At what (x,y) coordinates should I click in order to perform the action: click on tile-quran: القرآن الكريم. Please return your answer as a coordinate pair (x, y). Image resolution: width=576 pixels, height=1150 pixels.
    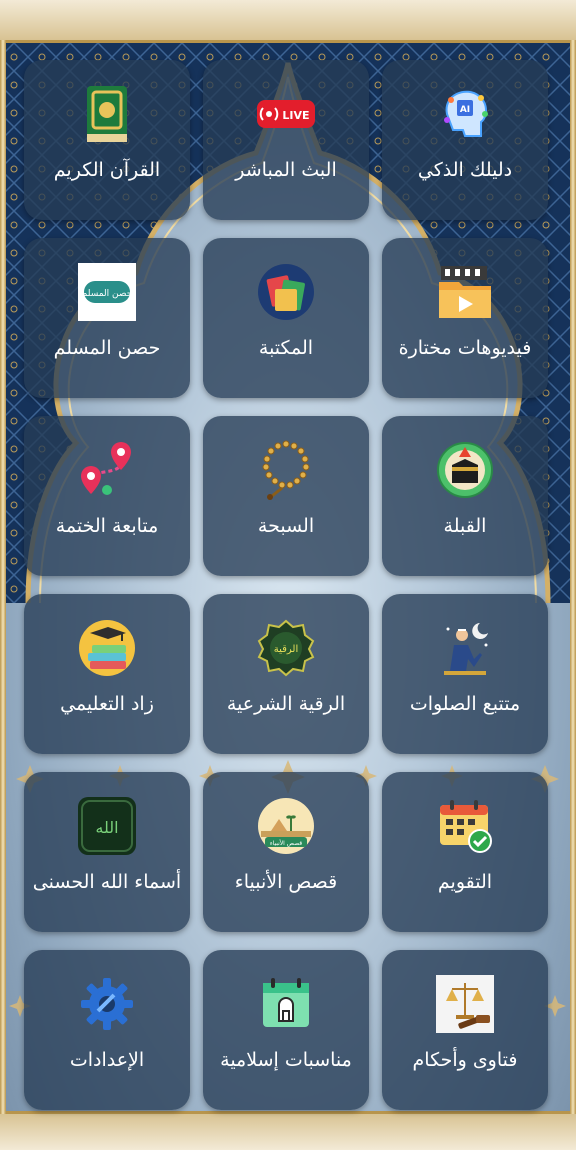
    Looking at the image, I should click on (107, 140).